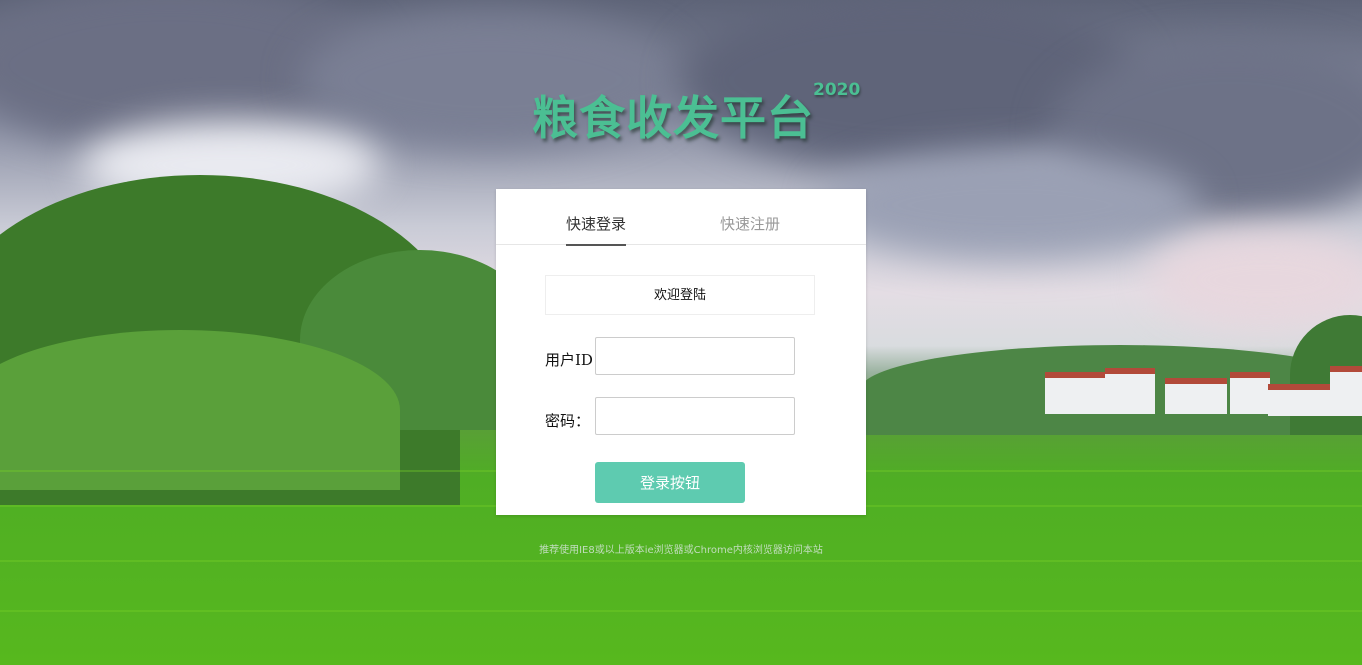 The width and height of the screenshot is (1362, 665). Describe the element at coordinates (568, 421) in the screenshot. I see `password-label: 密码：` at that location.